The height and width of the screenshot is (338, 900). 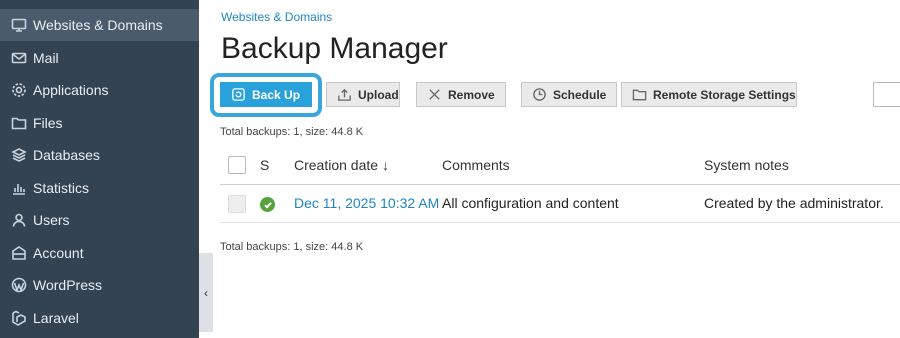 I want to click on laravel-icon, so click(x=19, y=318).